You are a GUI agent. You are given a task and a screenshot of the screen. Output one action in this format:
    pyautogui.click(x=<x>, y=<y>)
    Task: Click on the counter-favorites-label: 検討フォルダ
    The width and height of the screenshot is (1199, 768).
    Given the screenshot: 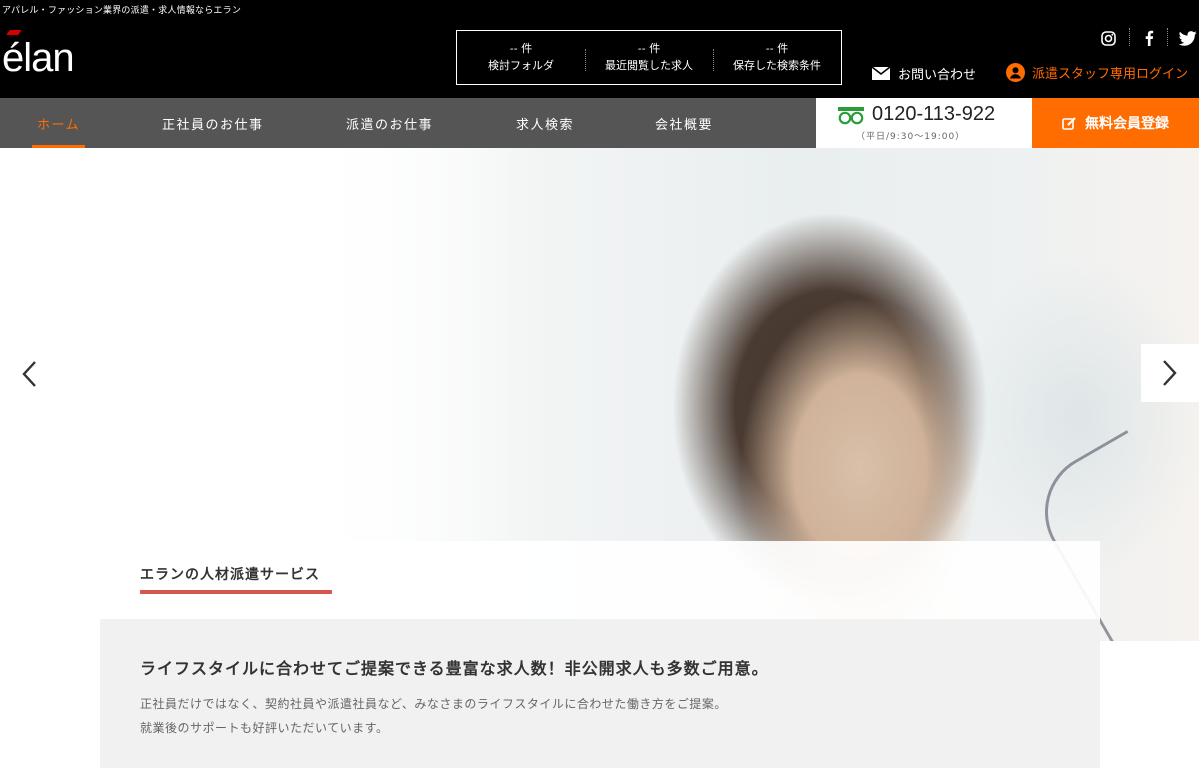 What is the action you would take?
    pyautogui.click(x=521, y=65)
    